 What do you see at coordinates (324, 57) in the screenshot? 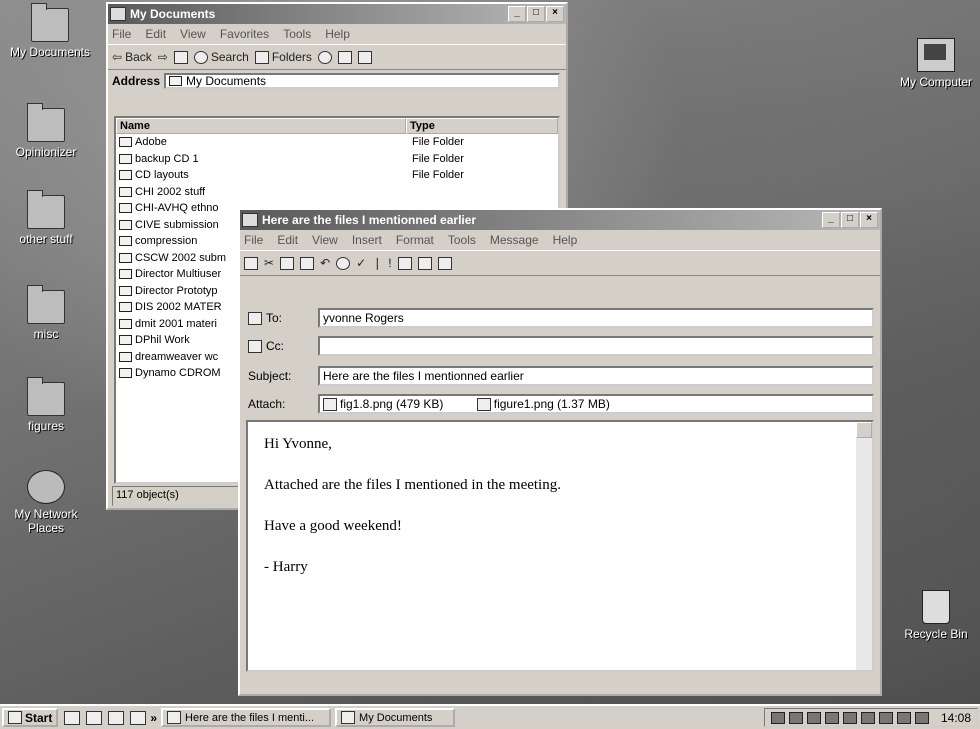
I see `history-icon` at bounding box center [324, 57].